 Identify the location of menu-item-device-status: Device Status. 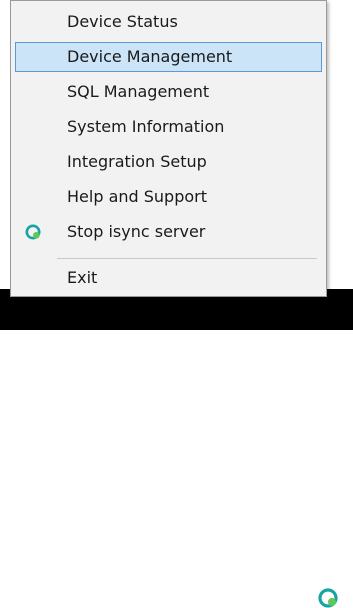
(168, 22).